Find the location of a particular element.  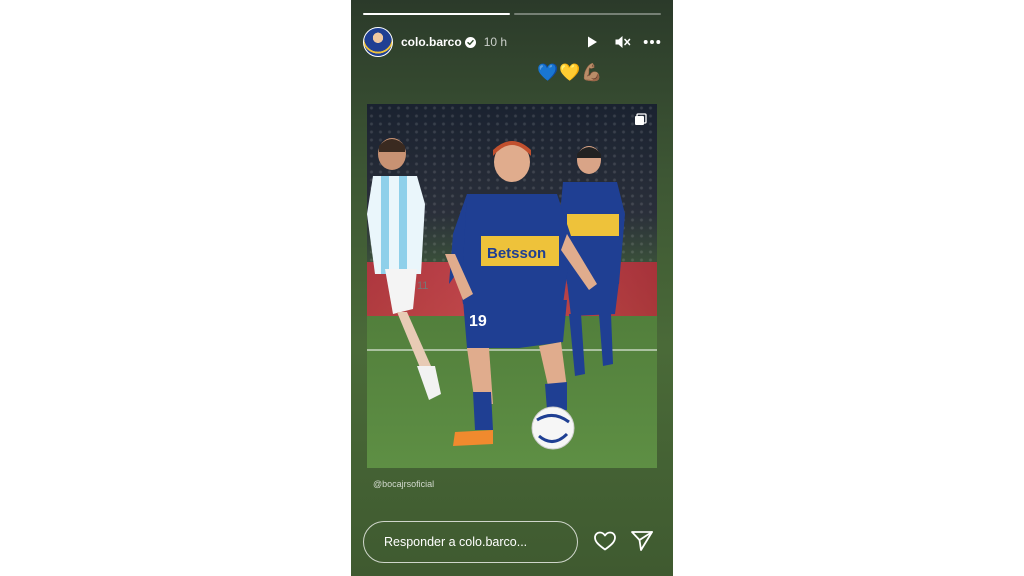

username: colo.barco is located at coordinates (431, 42).